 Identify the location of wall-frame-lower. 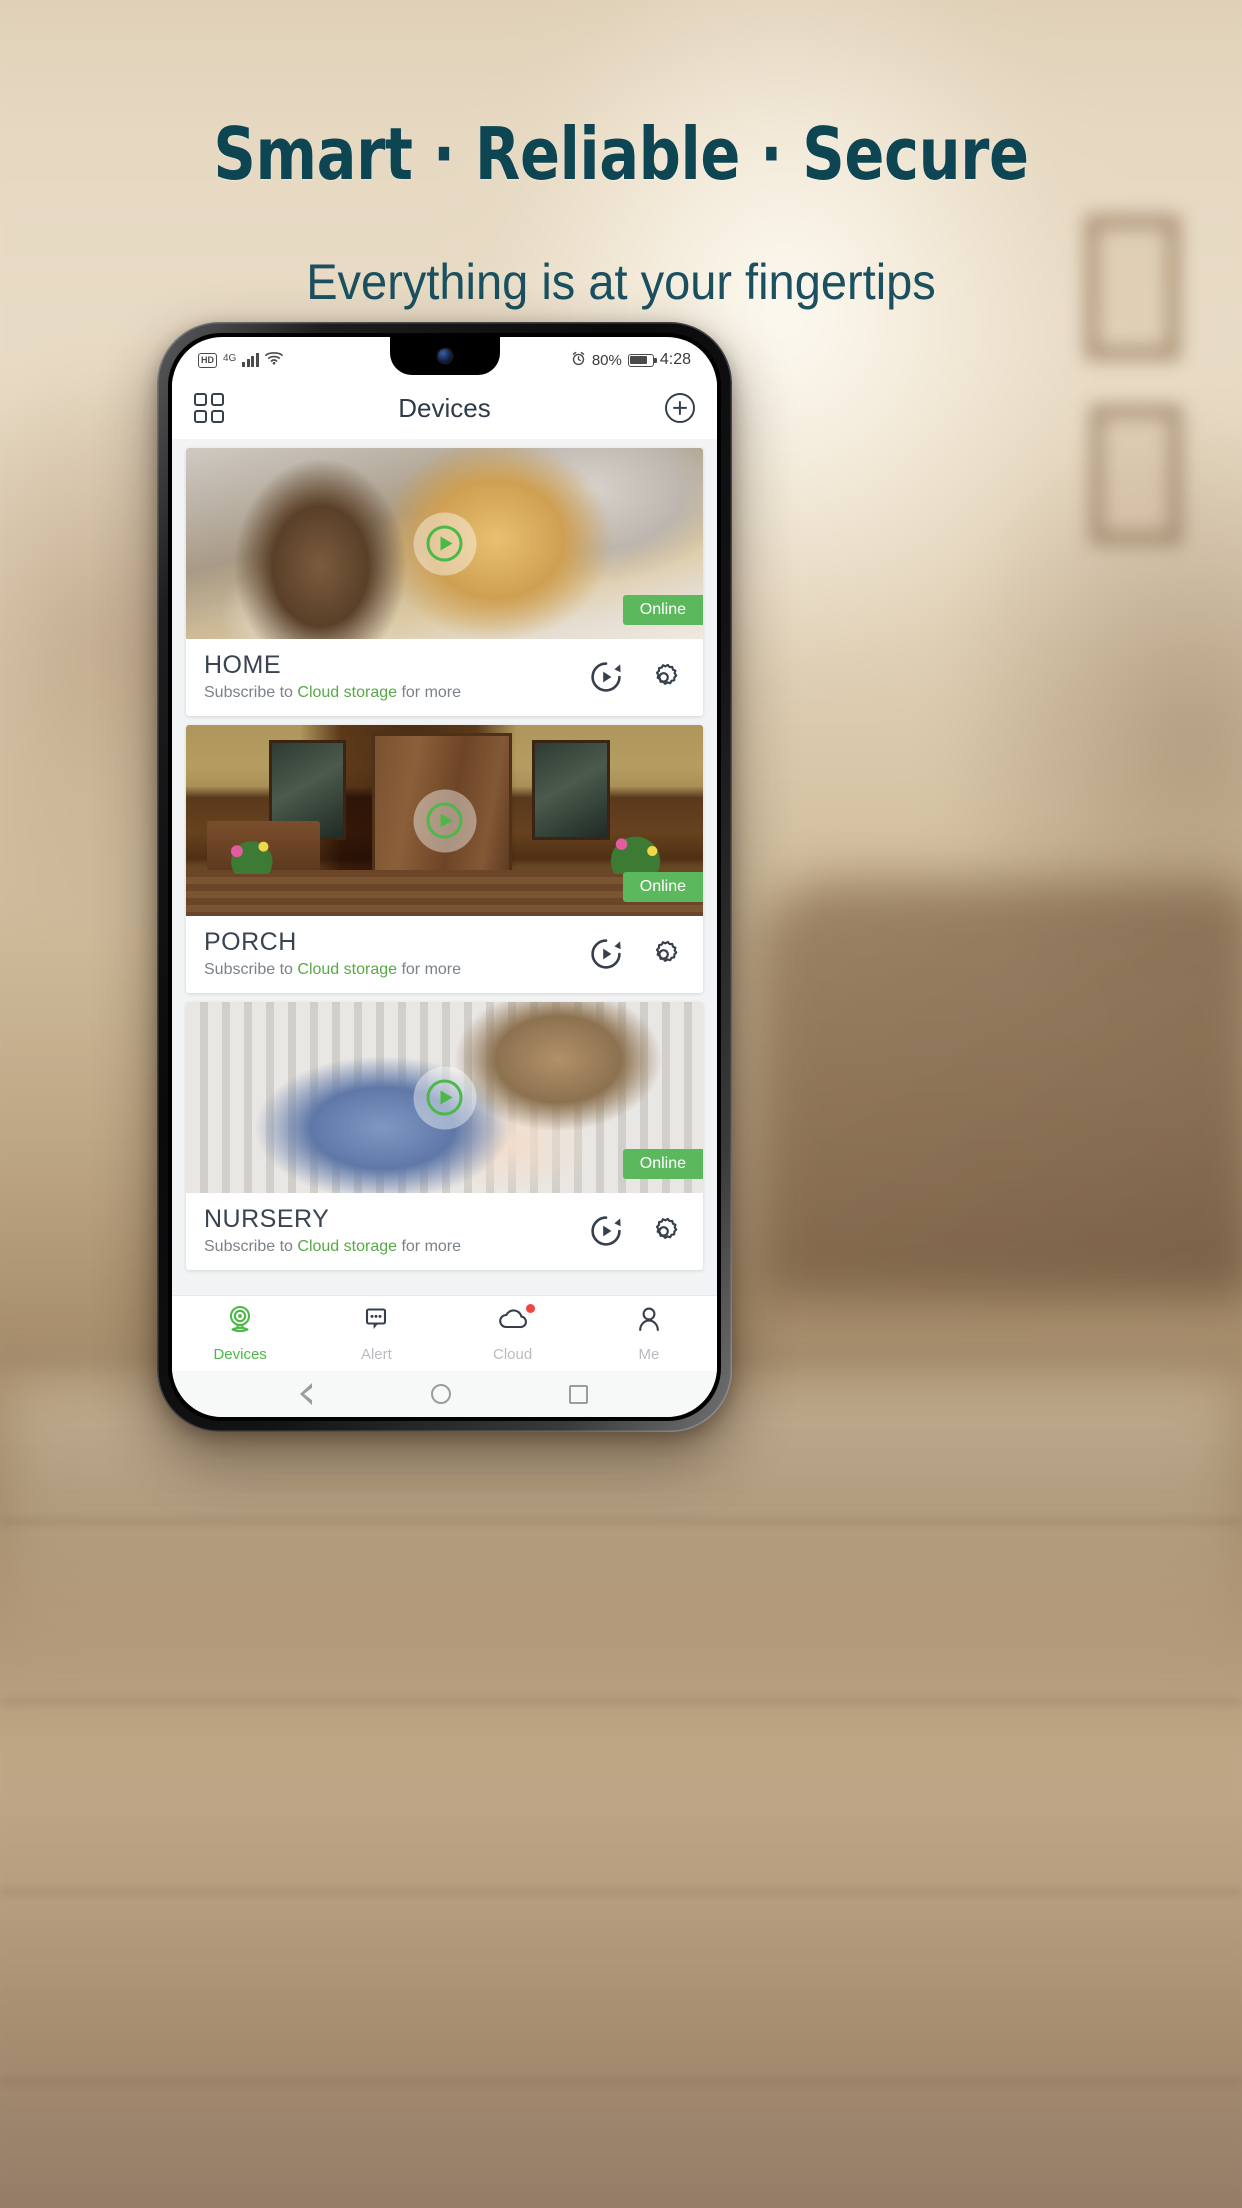
(1136, 475).